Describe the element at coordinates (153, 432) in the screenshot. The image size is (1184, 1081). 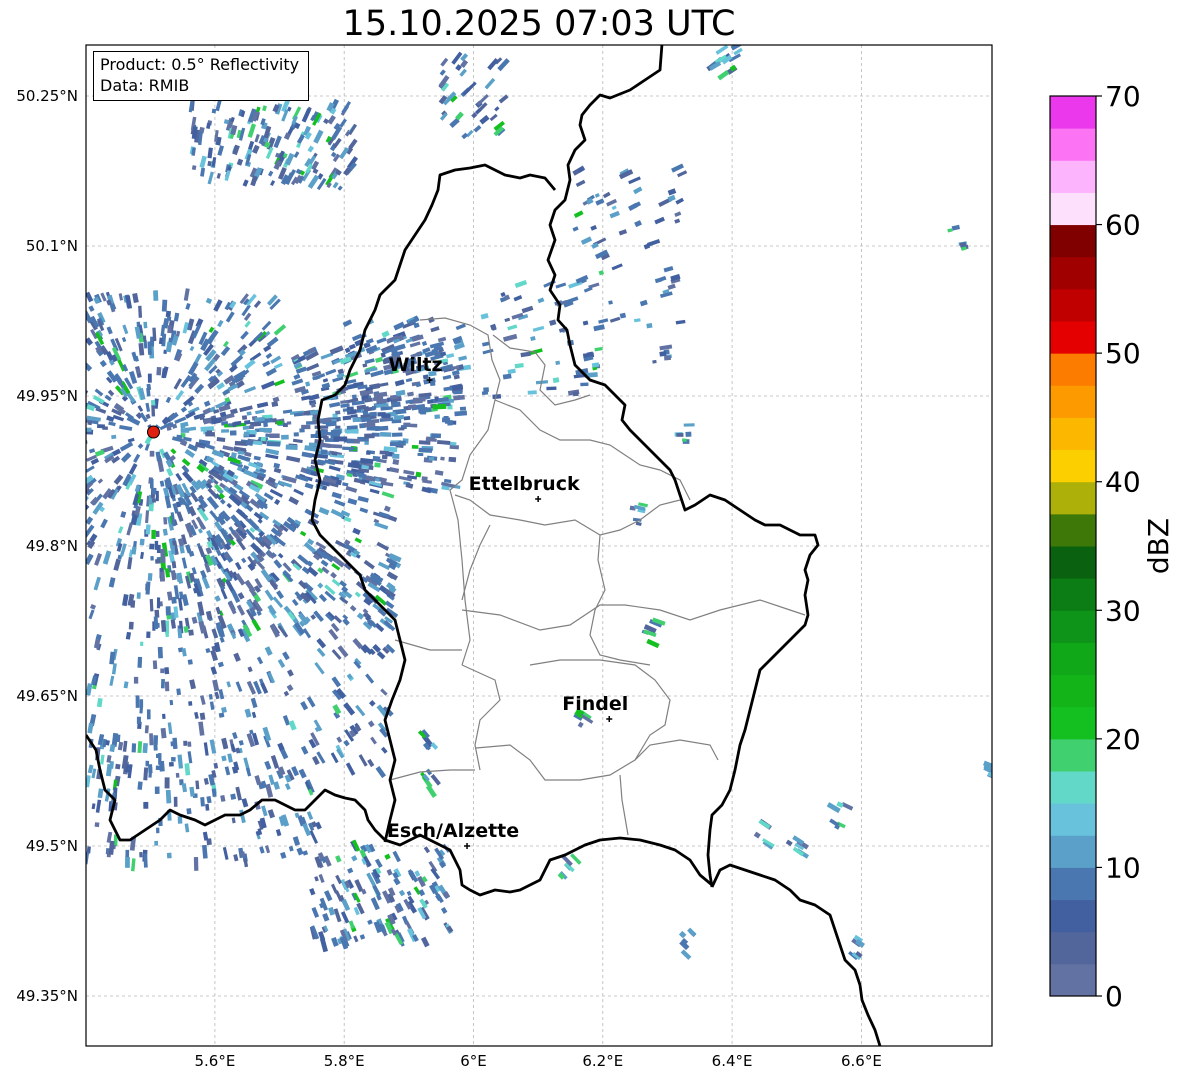
I see `radar-site-marker` at that location.